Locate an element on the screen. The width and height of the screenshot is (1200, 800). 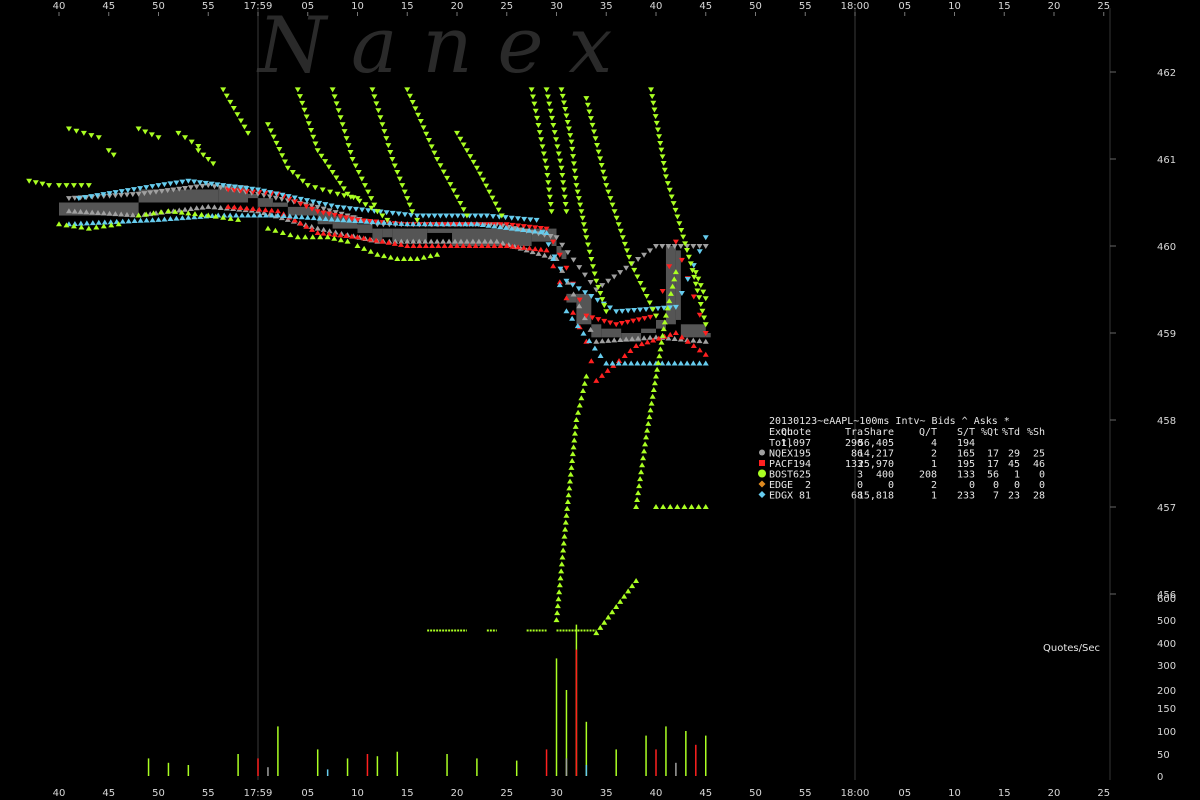
stats-header-cell: %Qt is located at coordinates (990, 432).